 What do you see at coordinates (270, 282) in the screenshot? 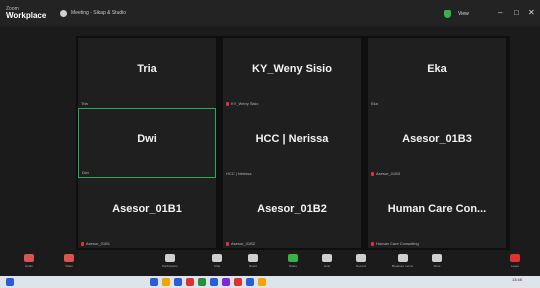
I see `os-taskbar: 13:45` at bounding box center [270, 282].